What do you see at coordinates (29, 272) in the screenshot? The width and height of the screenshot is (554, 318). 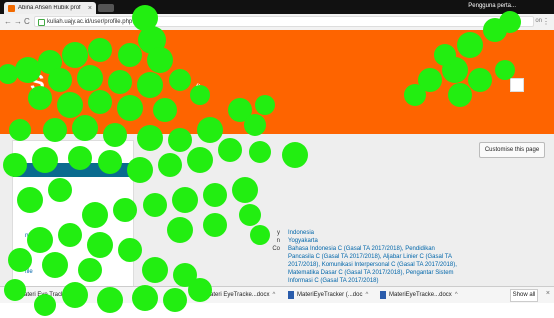 I see `sidebar-item: file` at bounding box center [29, 272].